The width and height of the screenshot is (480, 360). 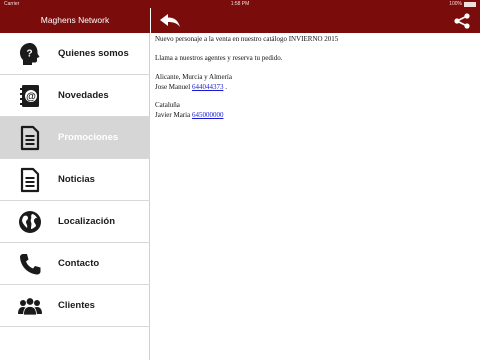 What do you see at coordinates (226, 87) in the screenshot?
I see `contact-suffix: .` at bounding box center [226, 87].